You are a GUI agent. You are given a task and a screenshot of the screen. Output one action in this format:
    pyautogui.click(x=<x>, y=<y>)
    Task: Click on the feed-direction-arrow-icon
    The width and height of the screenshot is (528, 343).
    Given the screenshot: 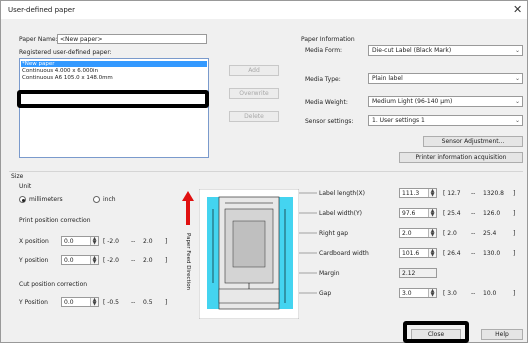 What is the action you would take?
    pyautogui.click(x=188, y=208)
    